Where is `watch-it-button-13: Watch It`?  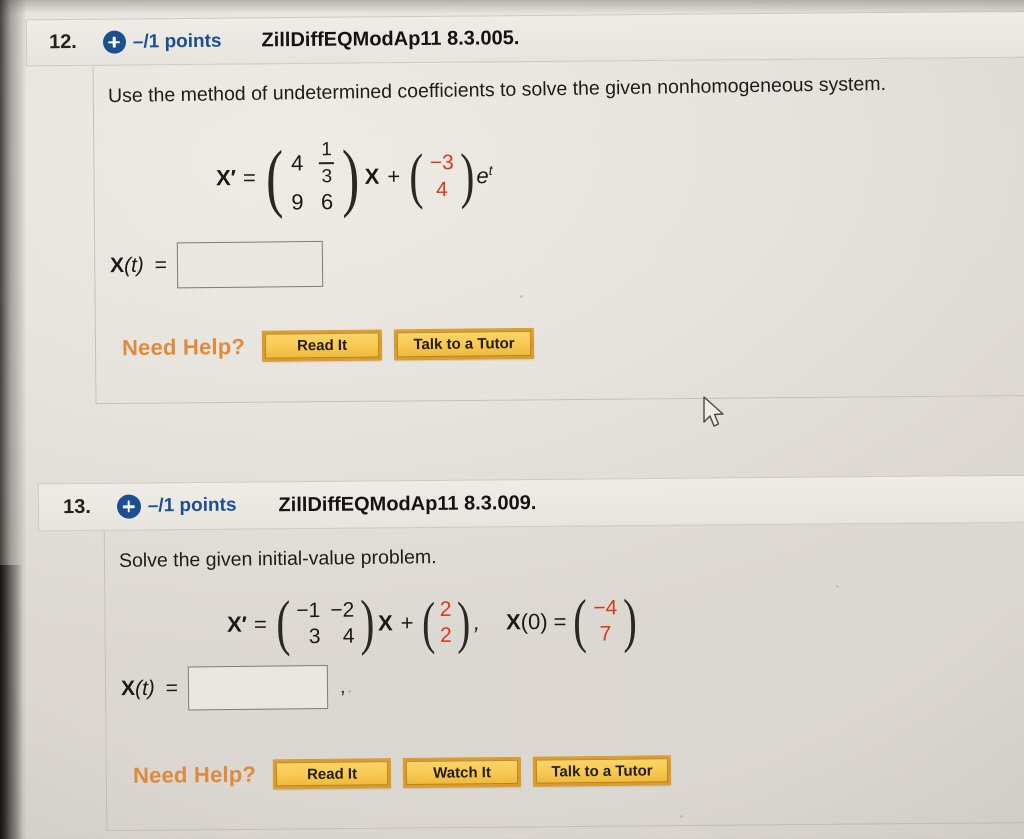 watch-it-button-13: Watch It is located at coordinates (462, 772).